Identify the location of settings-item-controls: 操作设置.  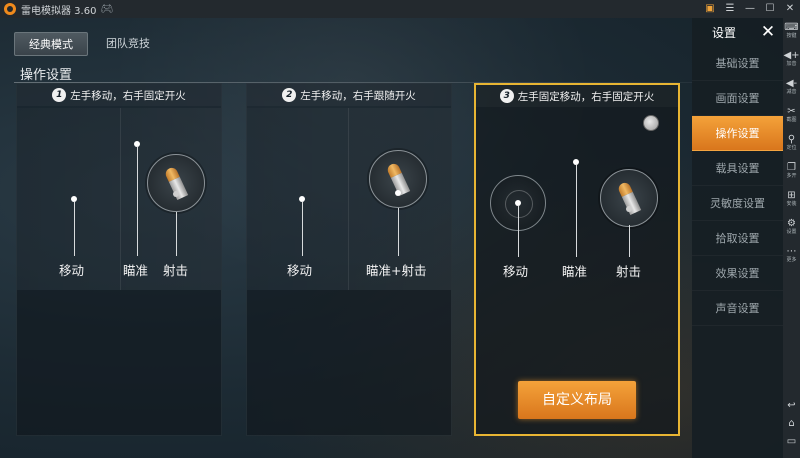
(737, 133).